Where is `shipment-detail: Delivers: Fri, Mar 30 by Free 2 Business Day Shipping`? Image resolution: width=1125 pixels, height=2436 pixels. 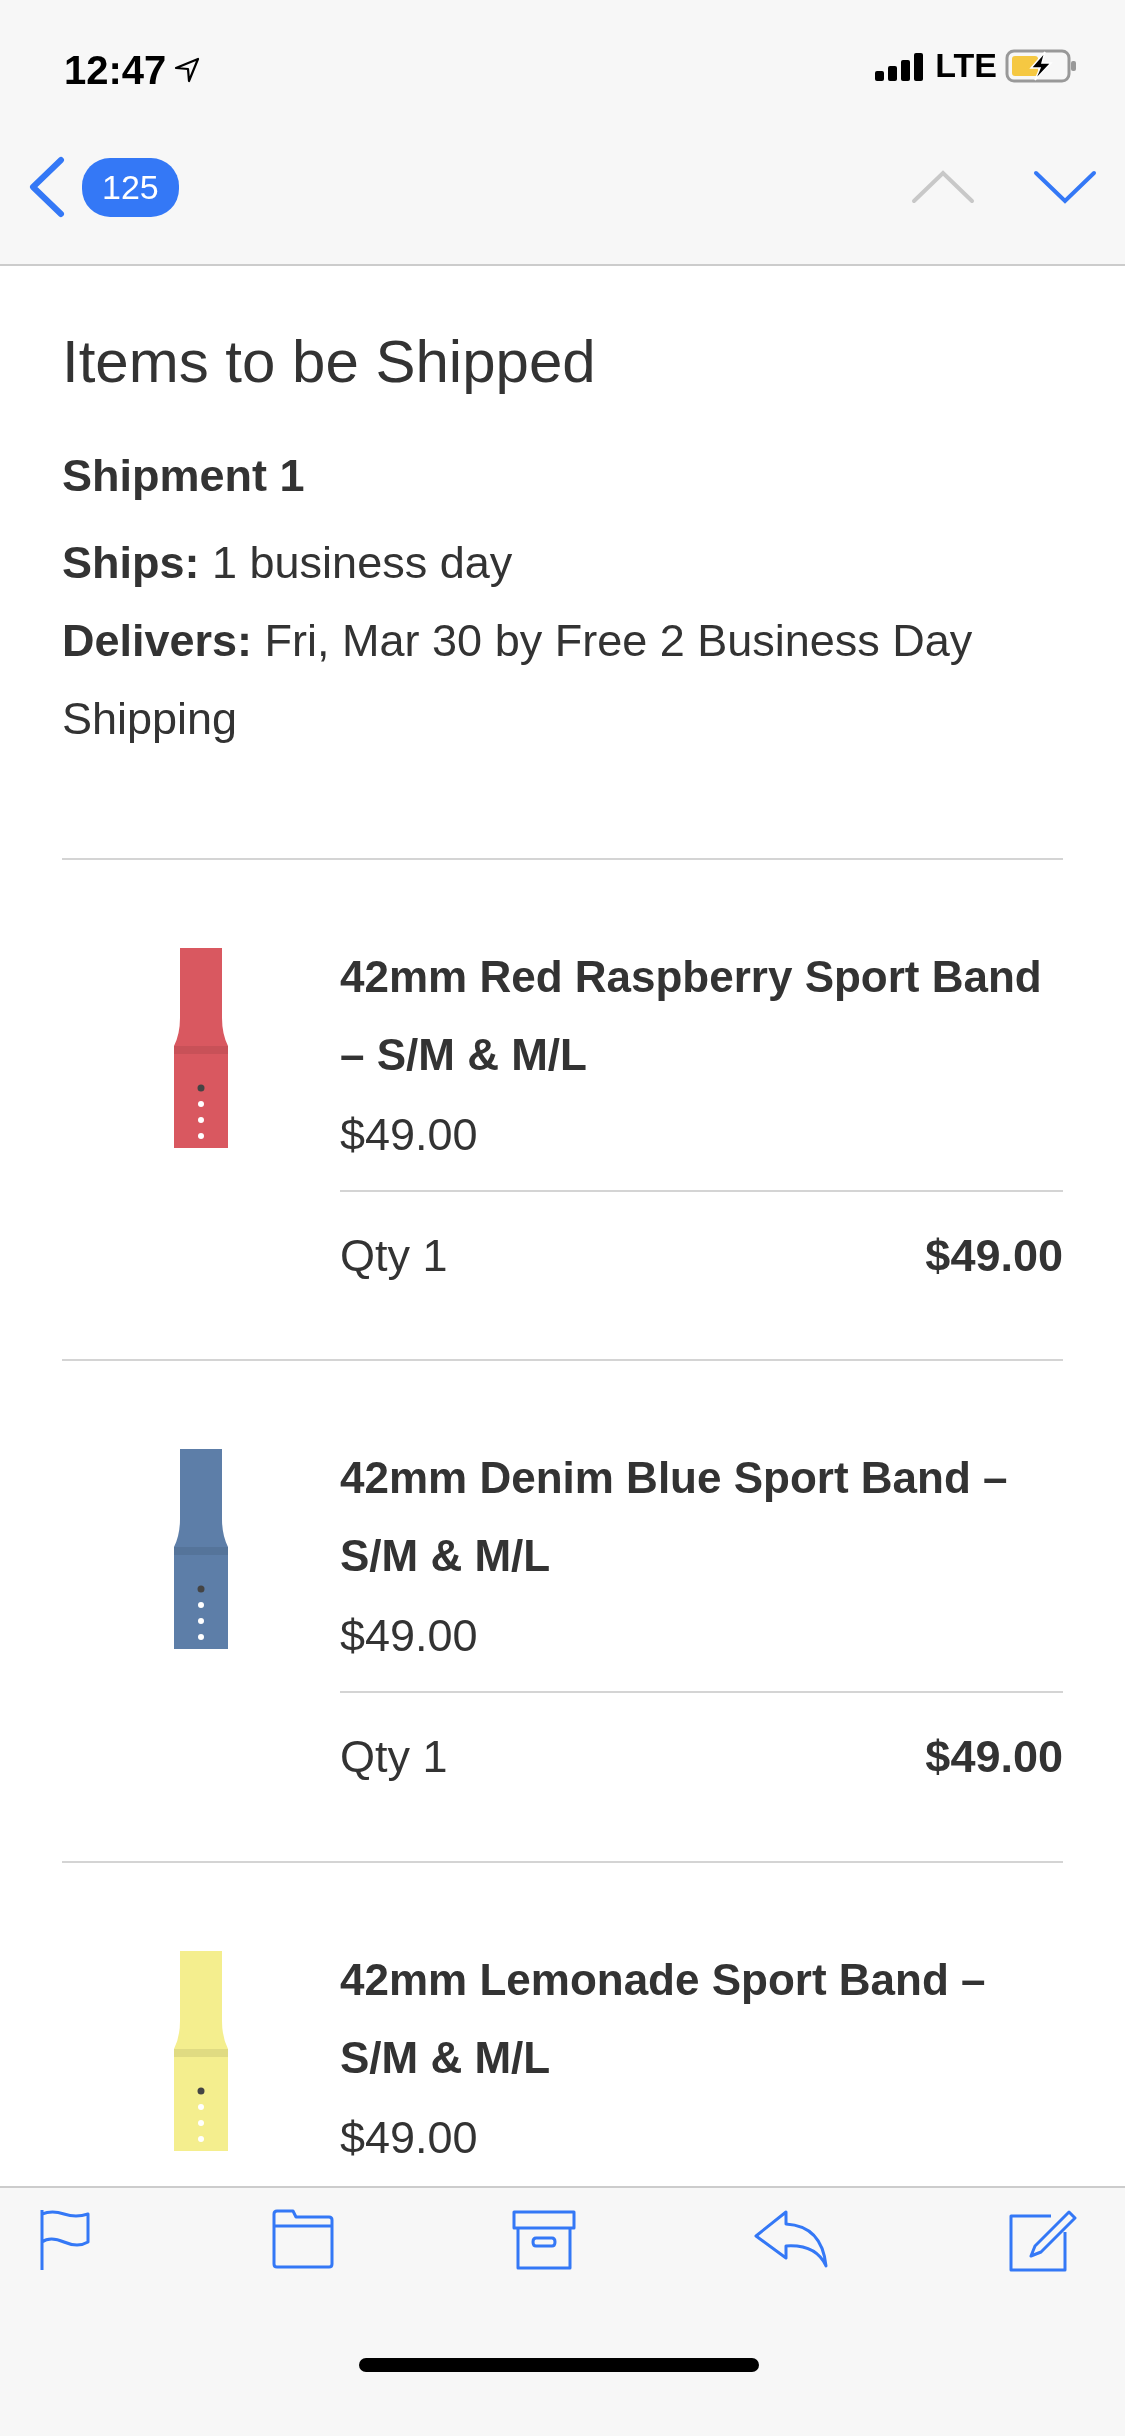
shipment-detail: Delivers: Fri, Mar 30 by Free 2 Business Day Shipping is located at coordinates (518, 679).